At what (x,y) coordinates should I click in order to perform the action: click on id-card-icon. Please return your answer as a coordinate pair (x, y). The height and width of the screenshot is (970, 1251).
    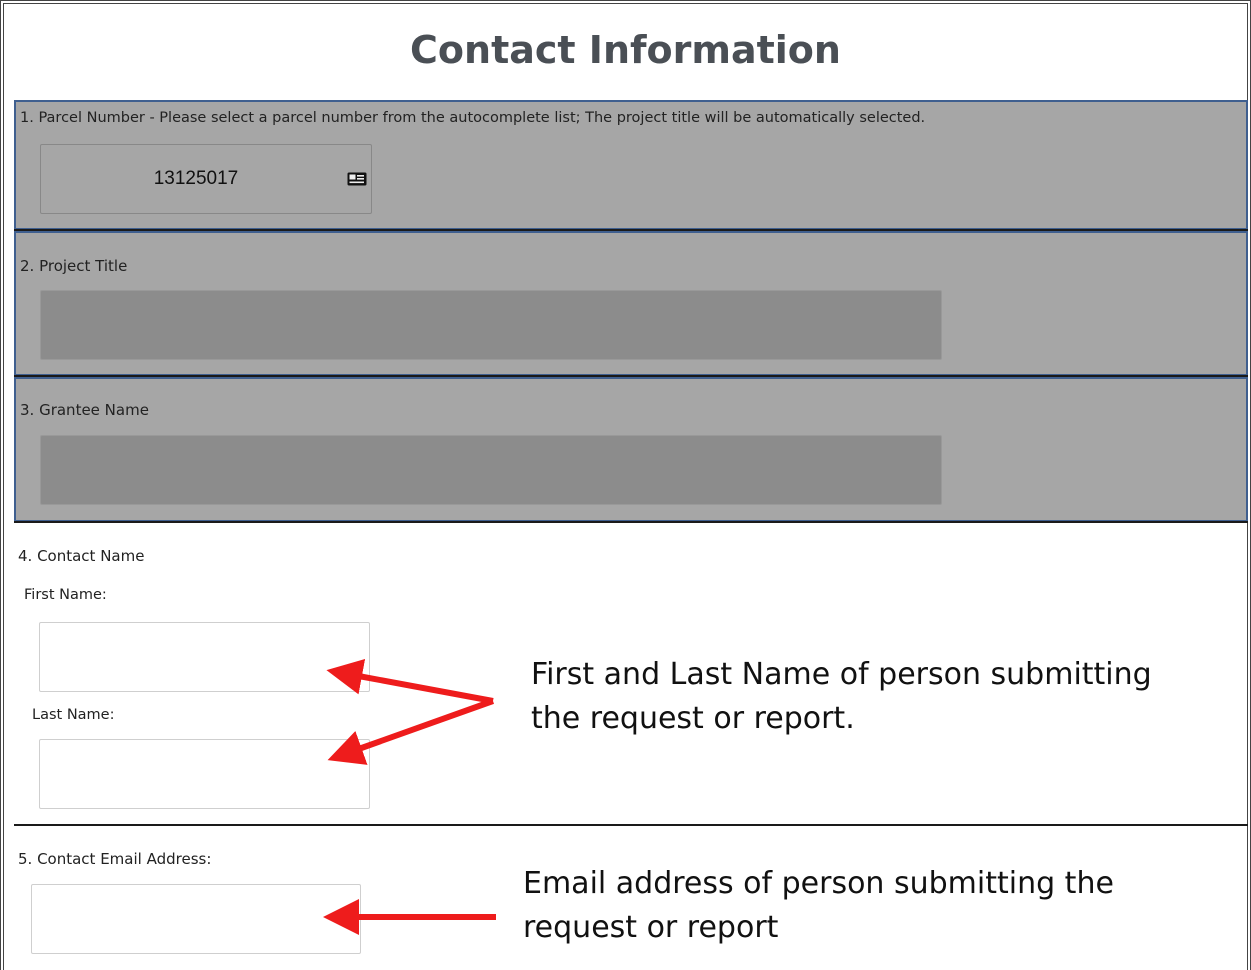
    Looking at the image, I should click on (357, 179).